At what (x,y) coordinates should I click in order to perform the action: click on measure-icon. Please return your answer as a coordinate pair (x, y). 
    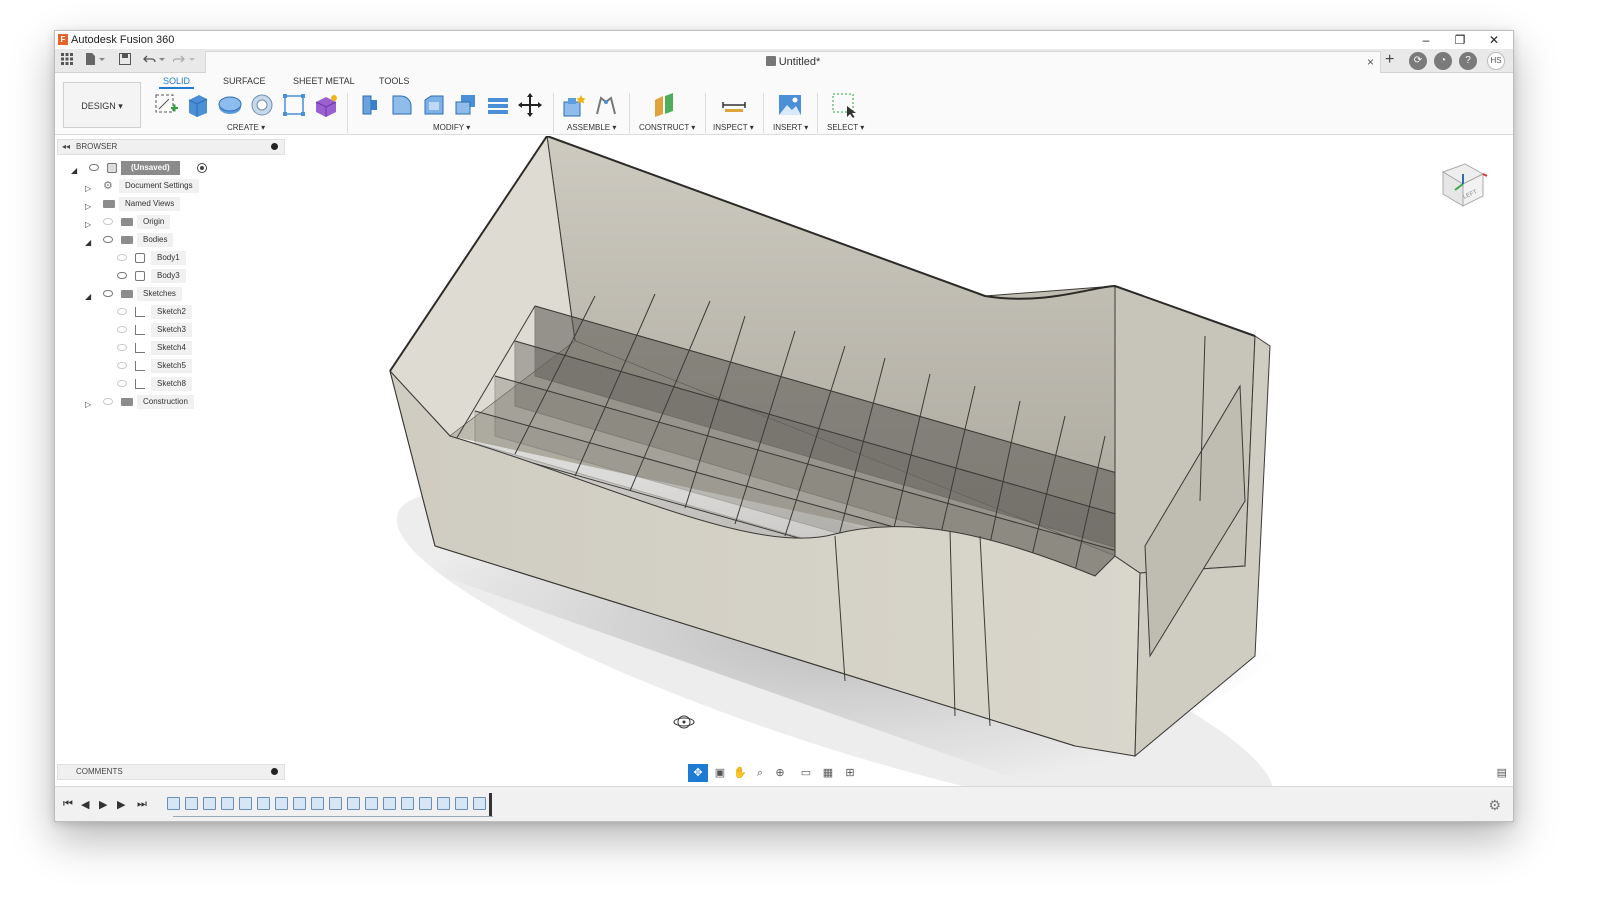
    Looking at the image, I should click on (734, 105).